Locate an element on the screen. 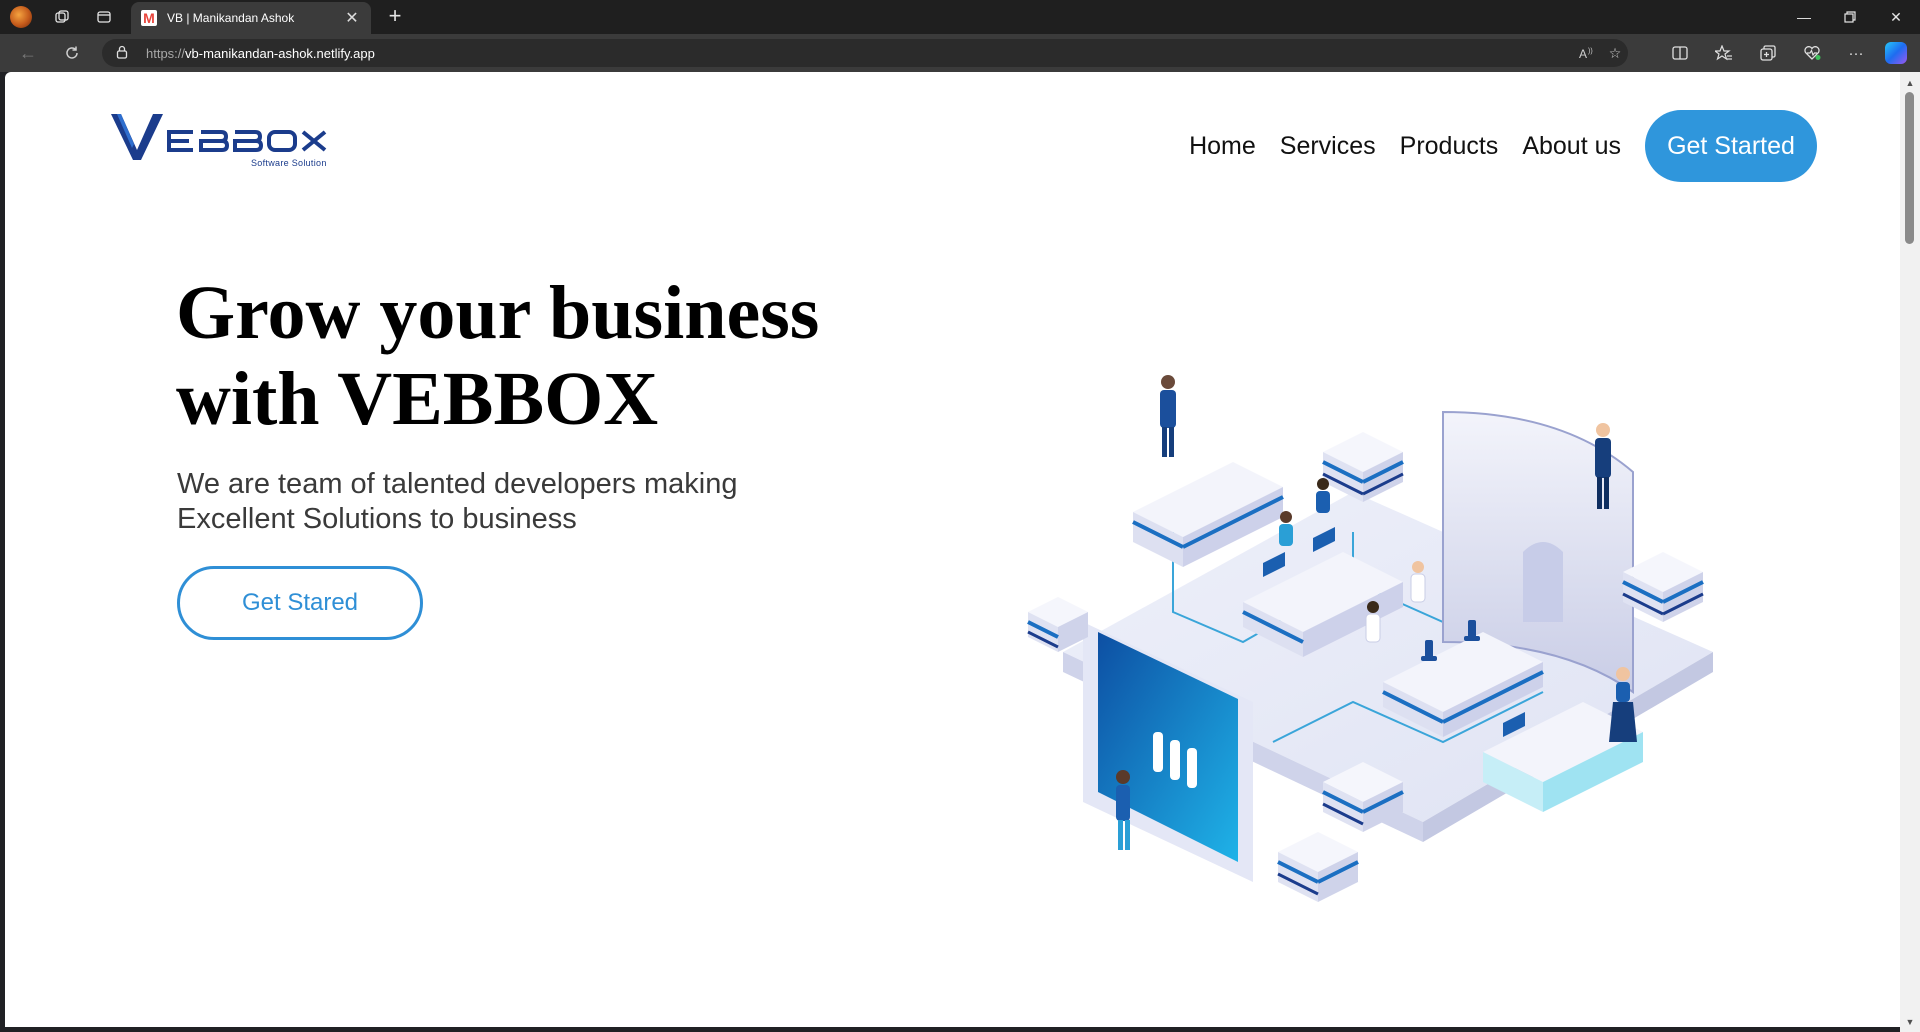  heart-pulse-icon is located at coordinates (1812, 53).